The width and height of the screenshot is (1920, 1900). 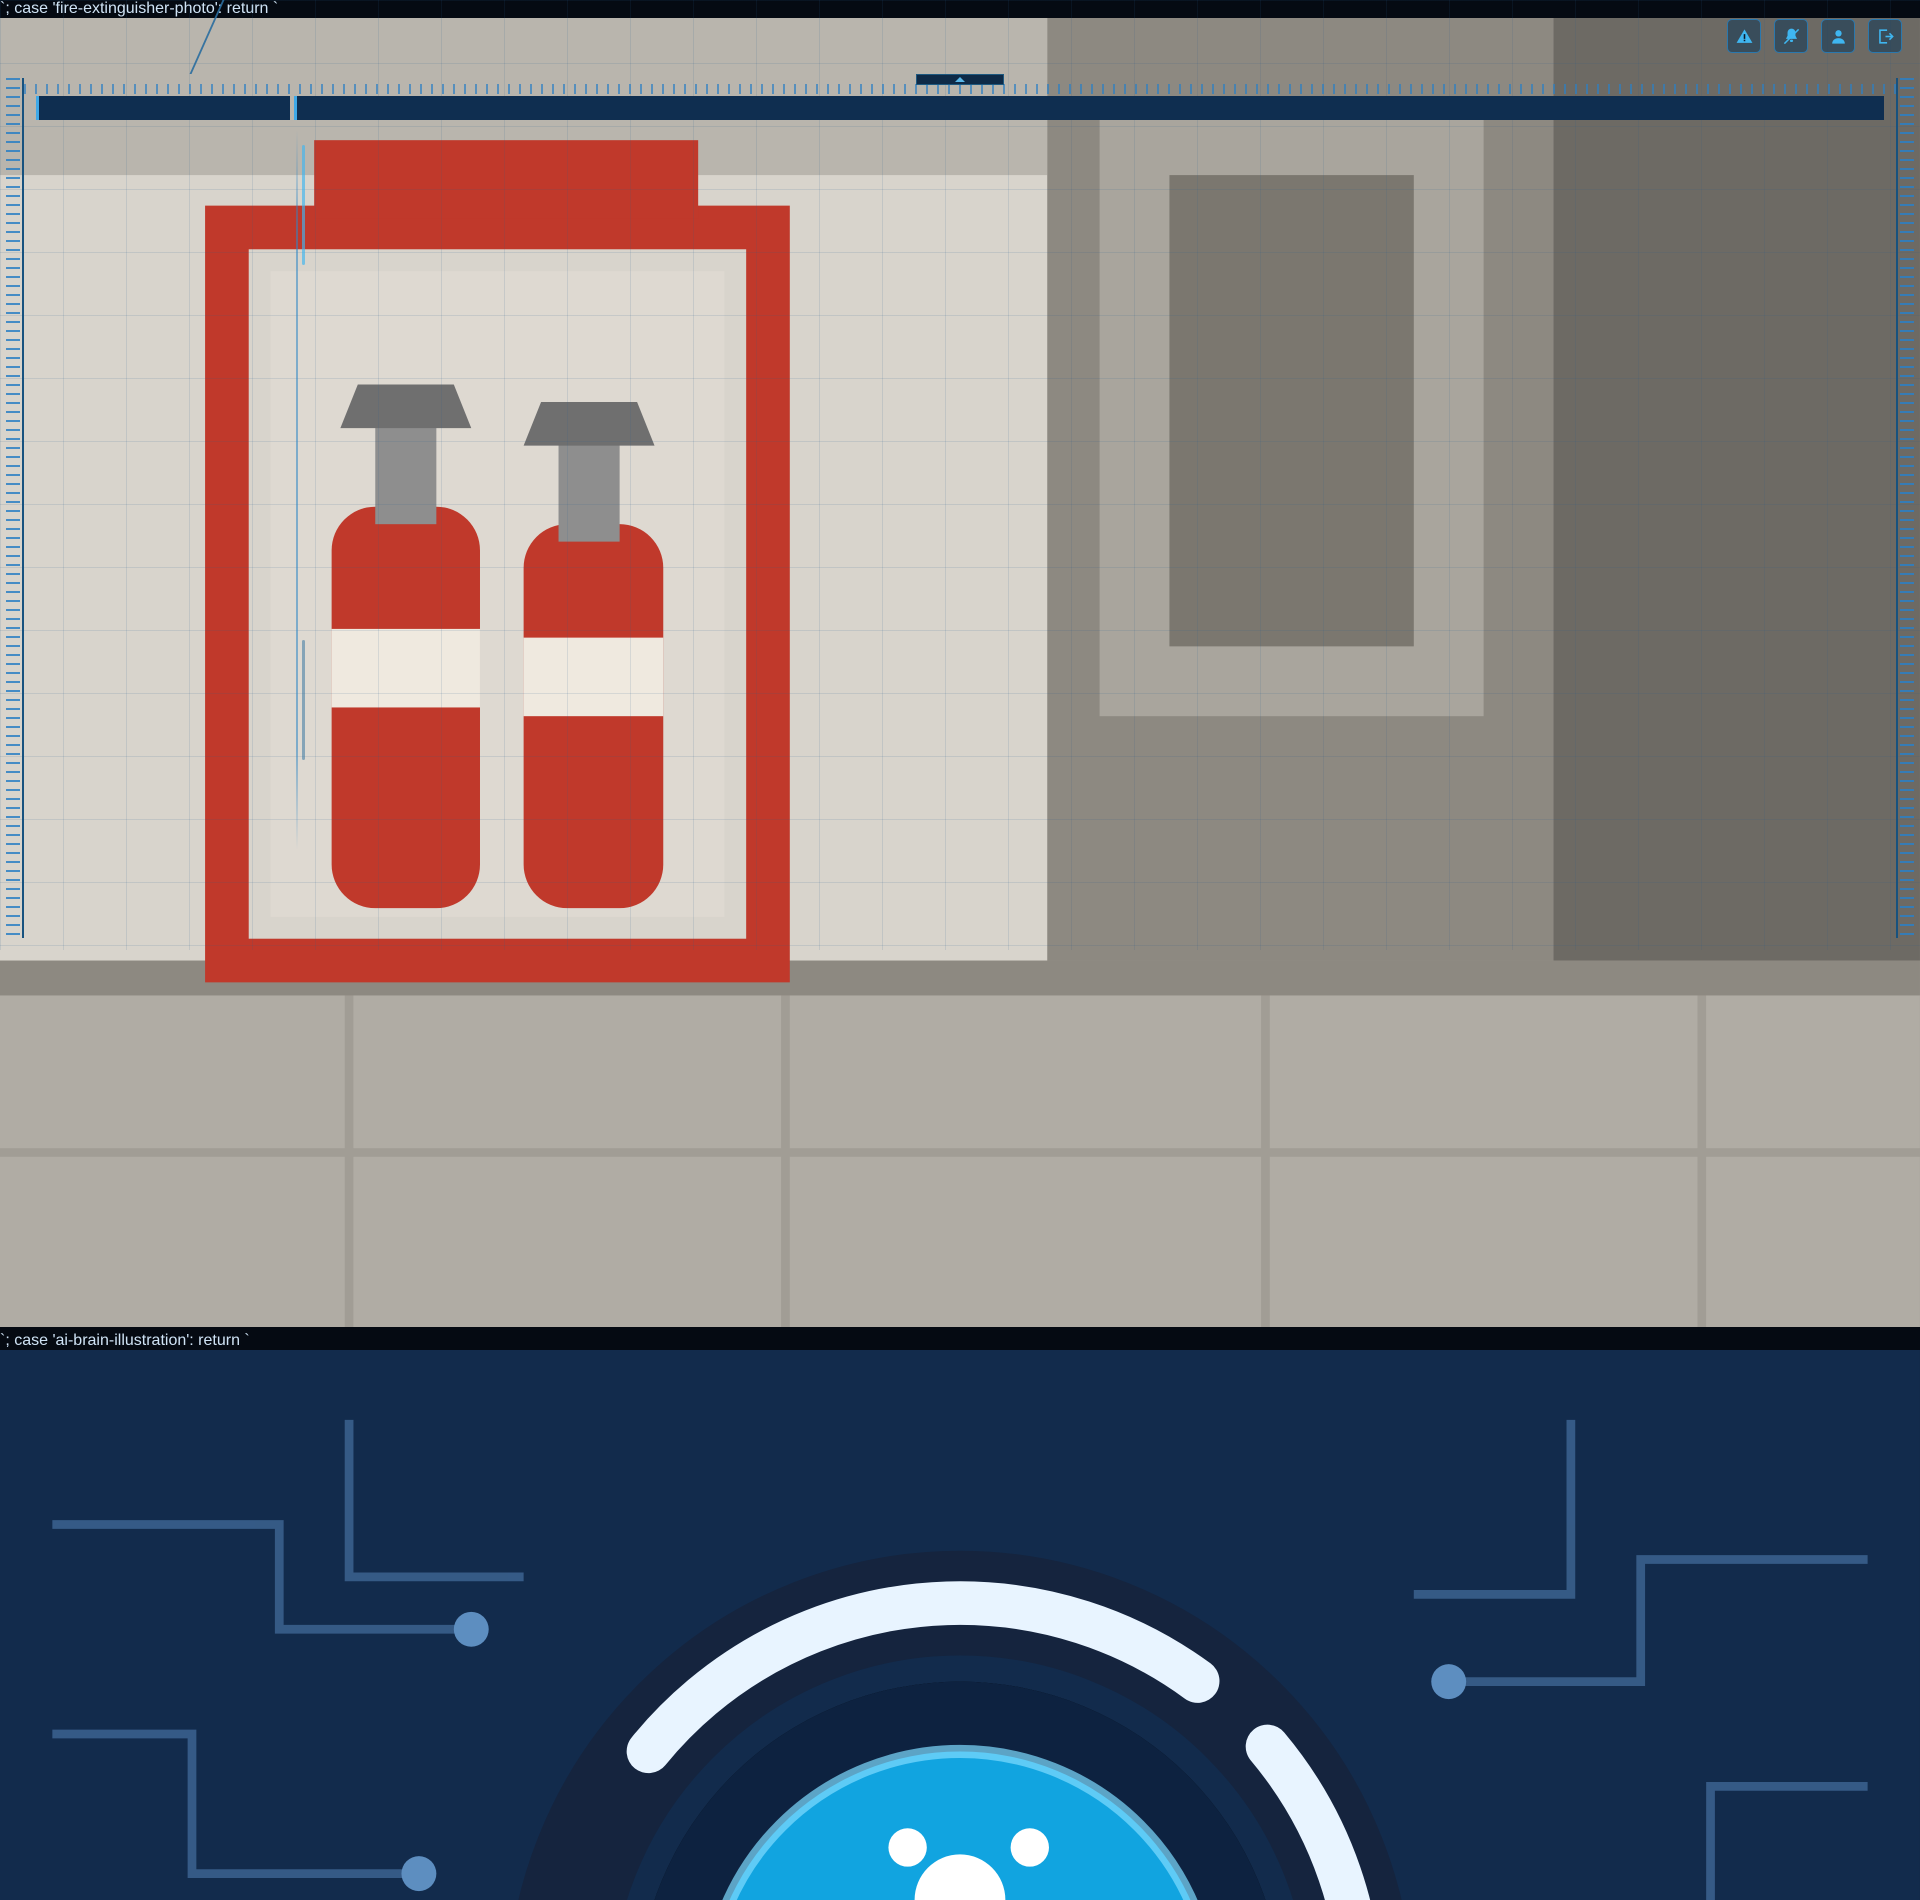 I want to click on logout-icon, so click(x=1885, y=36).